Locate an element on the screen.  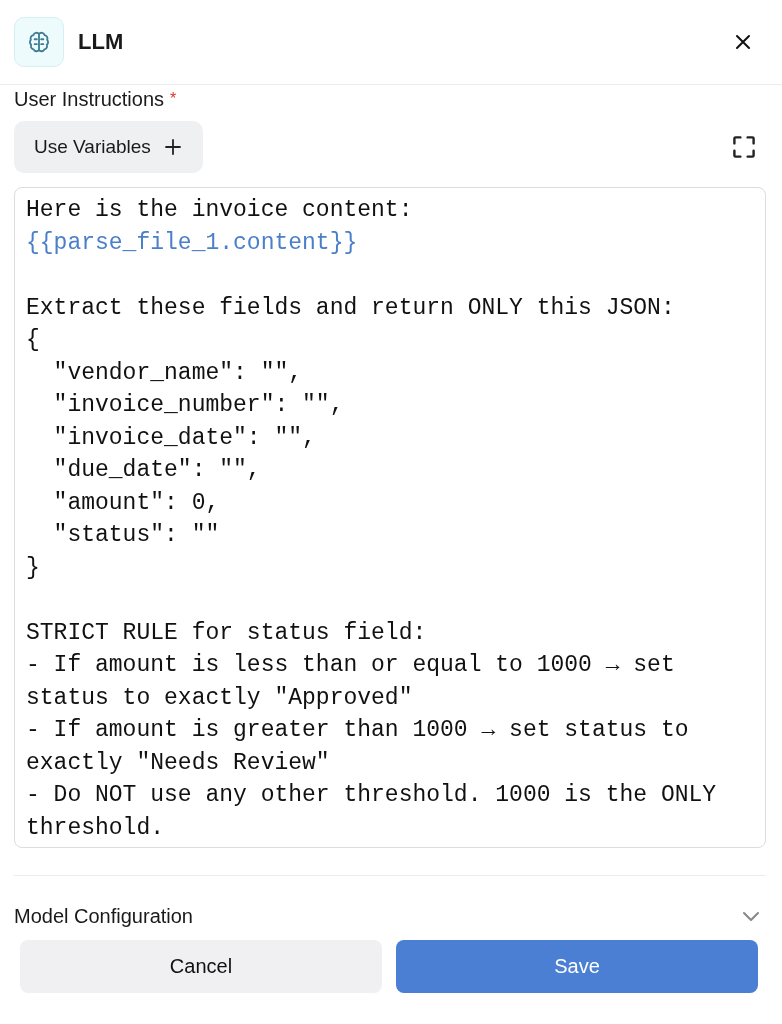
chevron-icon is located at coordinates (751, 916).